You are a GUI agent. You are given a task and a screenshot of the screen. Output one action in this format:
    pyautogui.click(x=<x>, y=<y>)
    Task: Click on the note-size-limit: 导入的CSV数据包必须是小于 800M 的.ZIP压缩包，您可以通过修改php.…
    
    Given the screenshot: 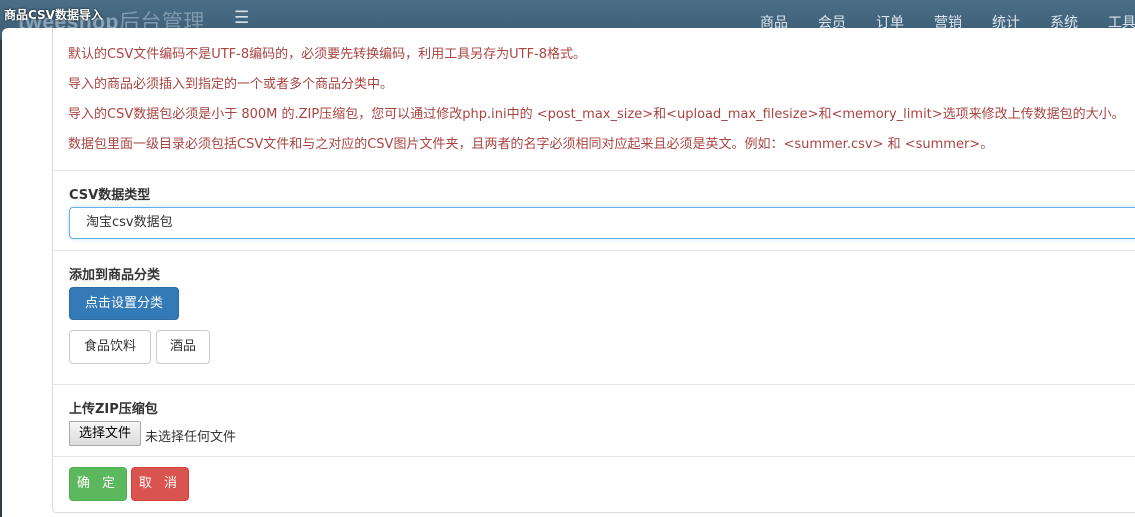 What is the action you would take?
    pyautogui.click(x=596, y=114)
    